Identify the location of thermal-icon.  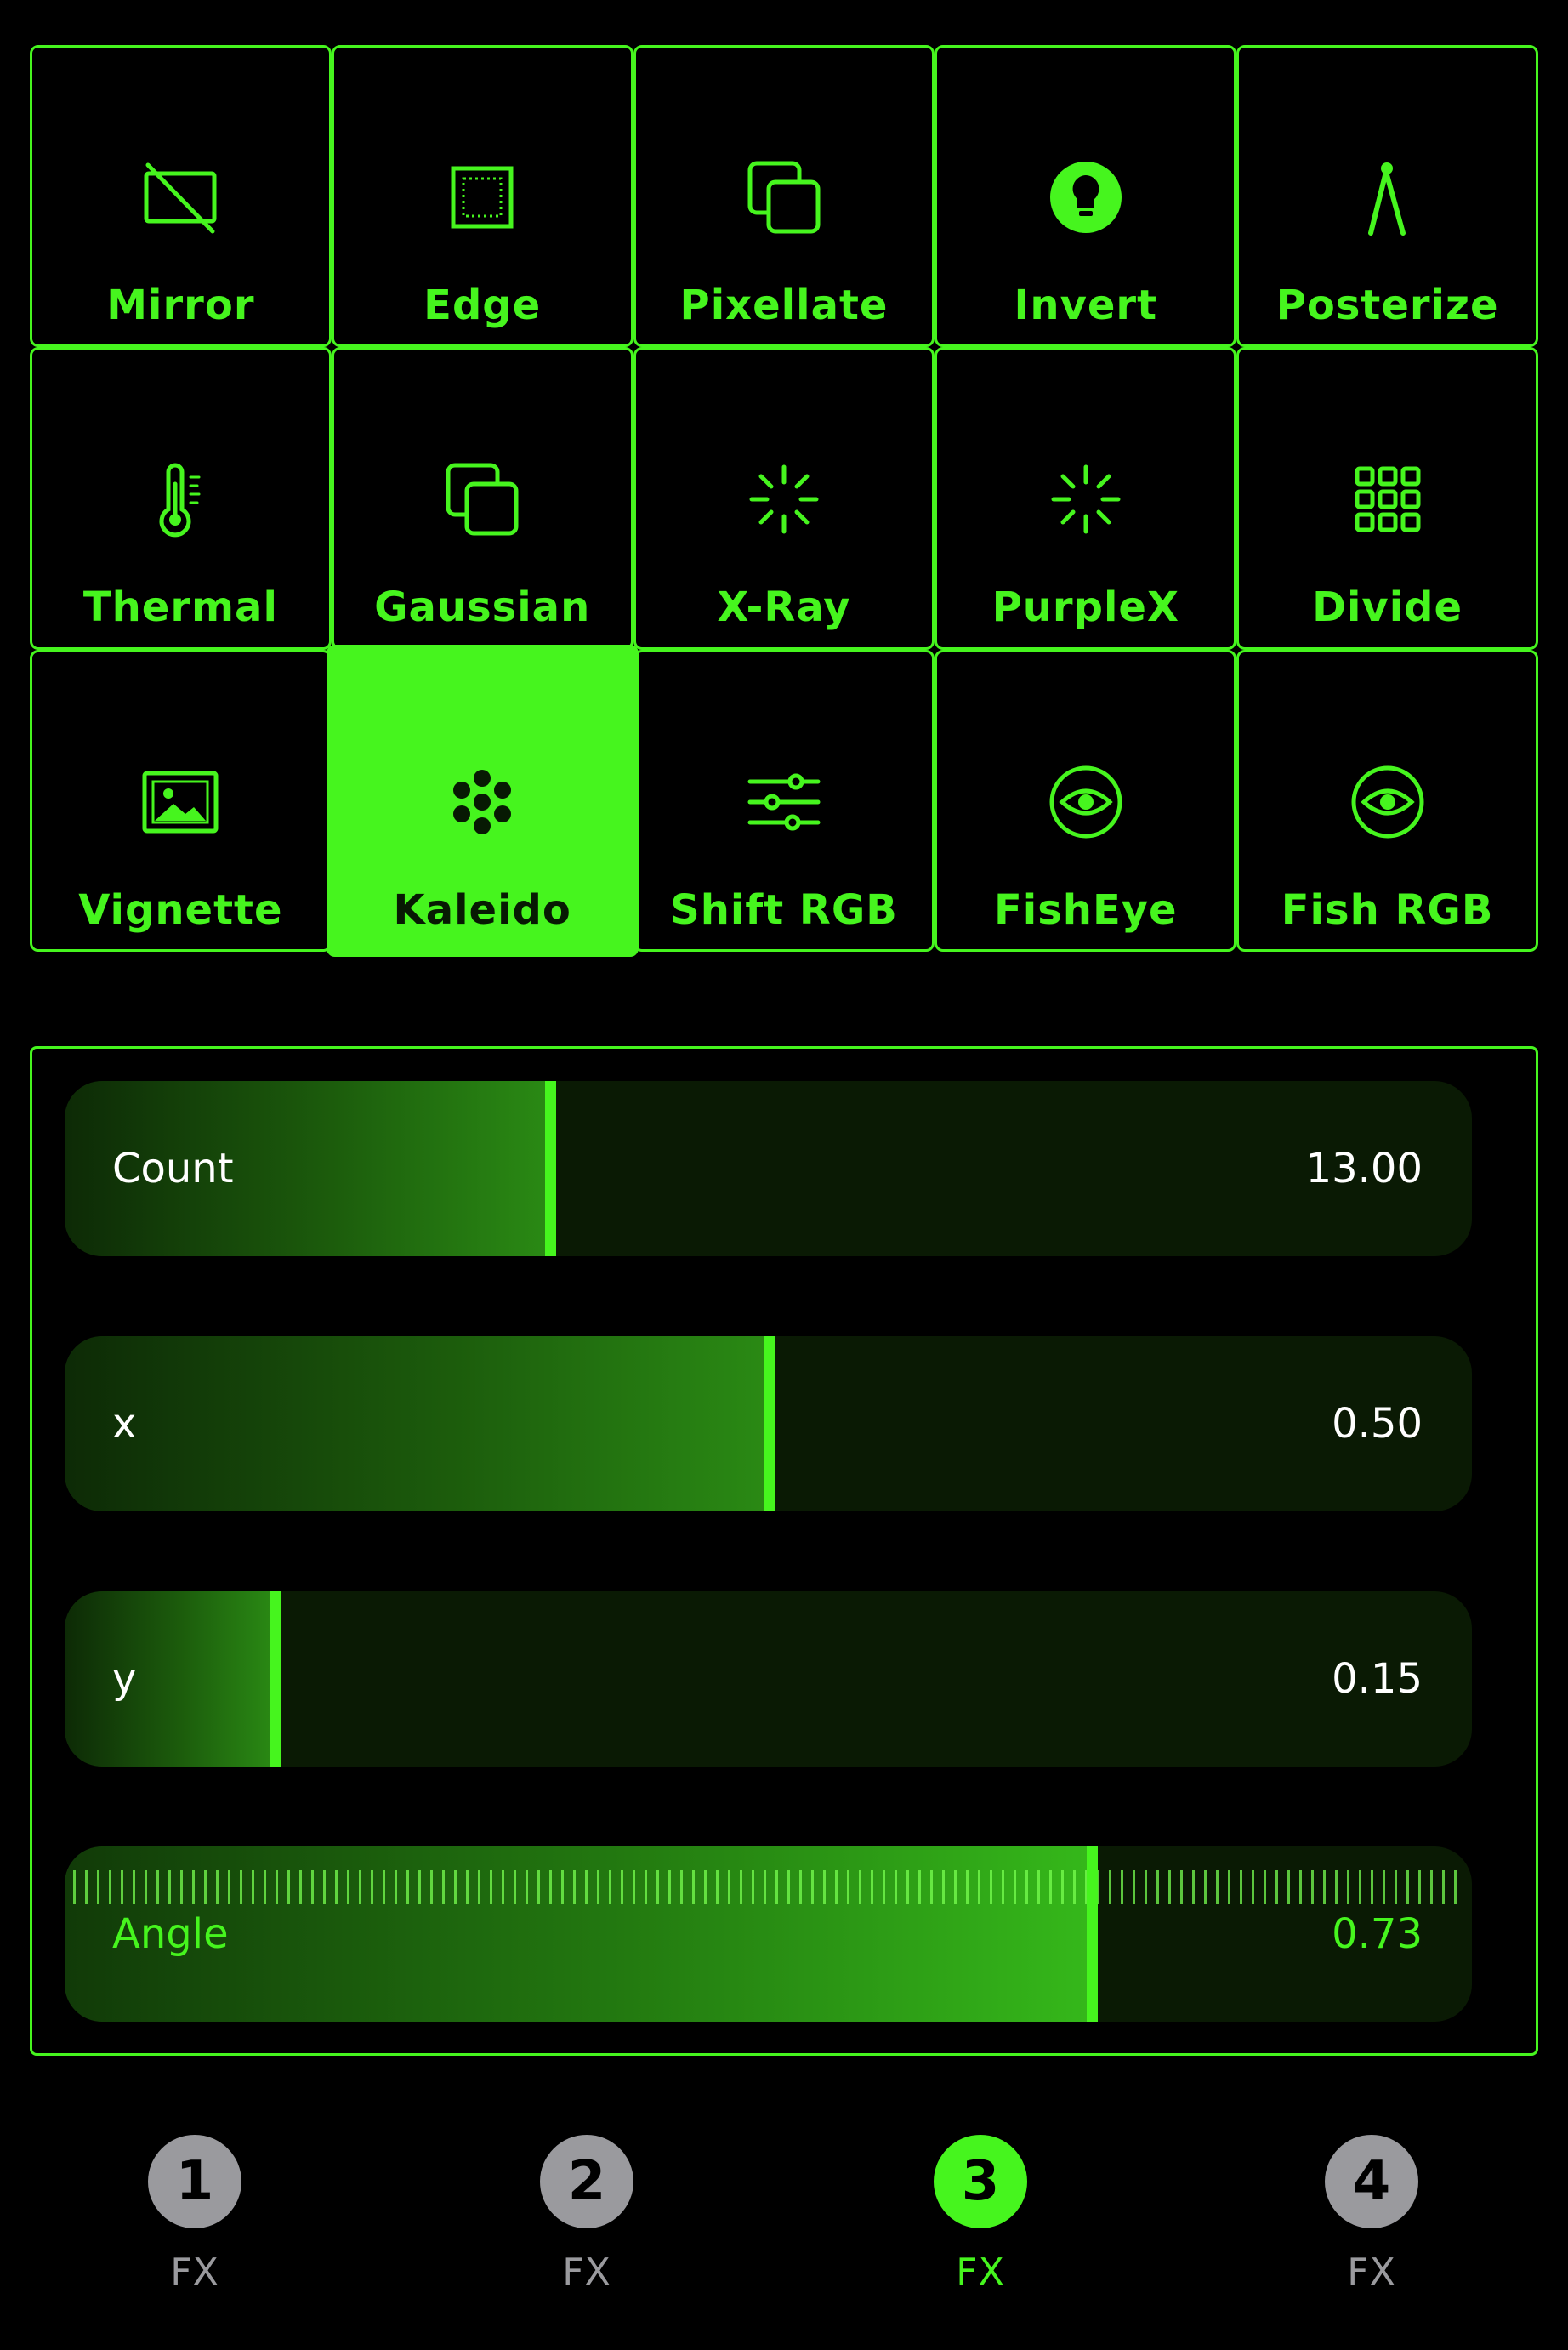
(180, 499).